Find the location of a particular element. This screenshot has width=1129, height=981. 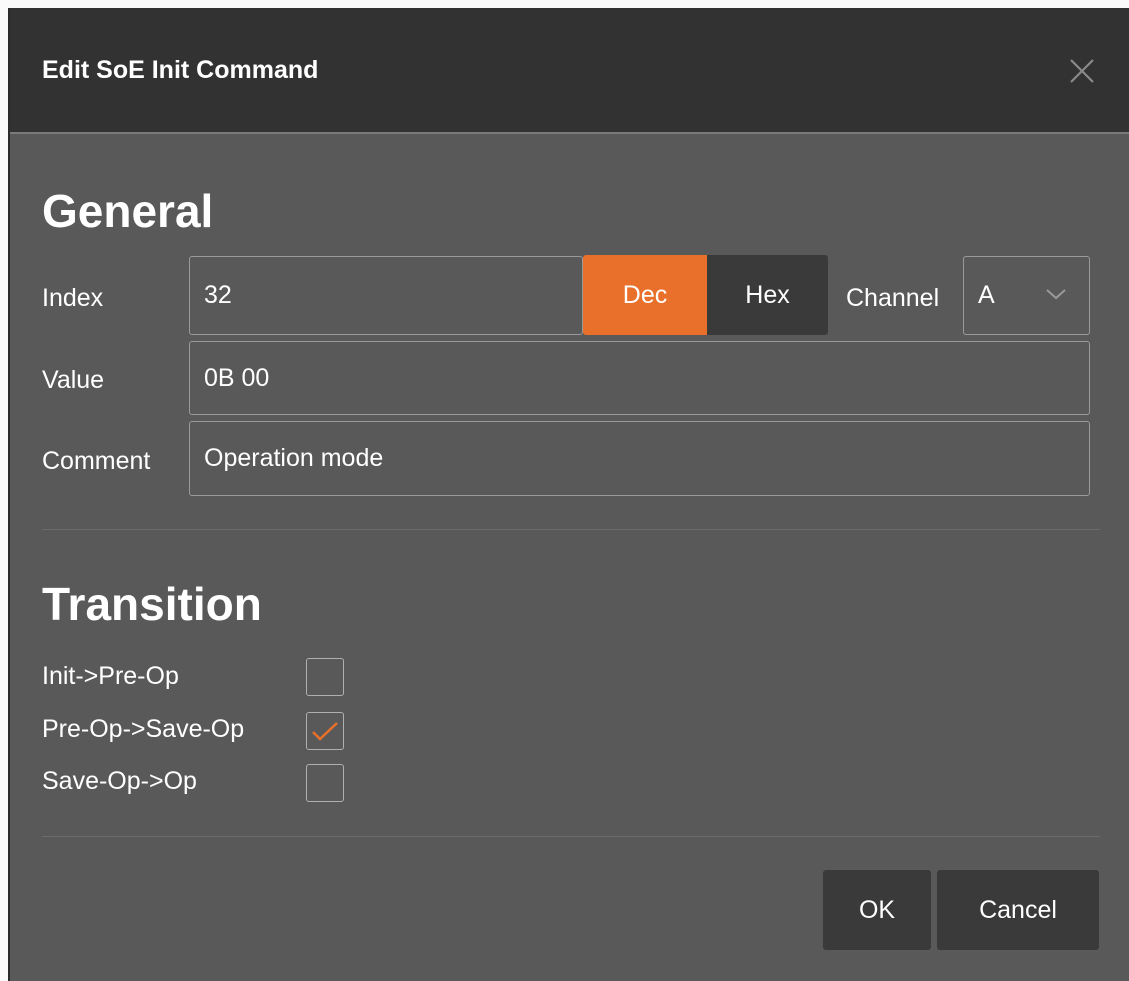

dialog-title: Edit SoE Init Command is located at coordinates (180, 70).